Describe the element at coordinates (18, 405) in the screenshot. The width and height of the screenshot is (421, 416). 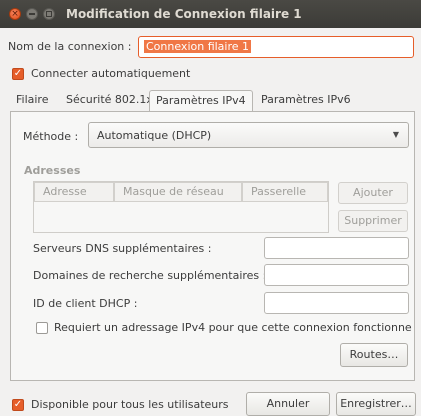
I see `all-users-checkbox: ✓` at that location.